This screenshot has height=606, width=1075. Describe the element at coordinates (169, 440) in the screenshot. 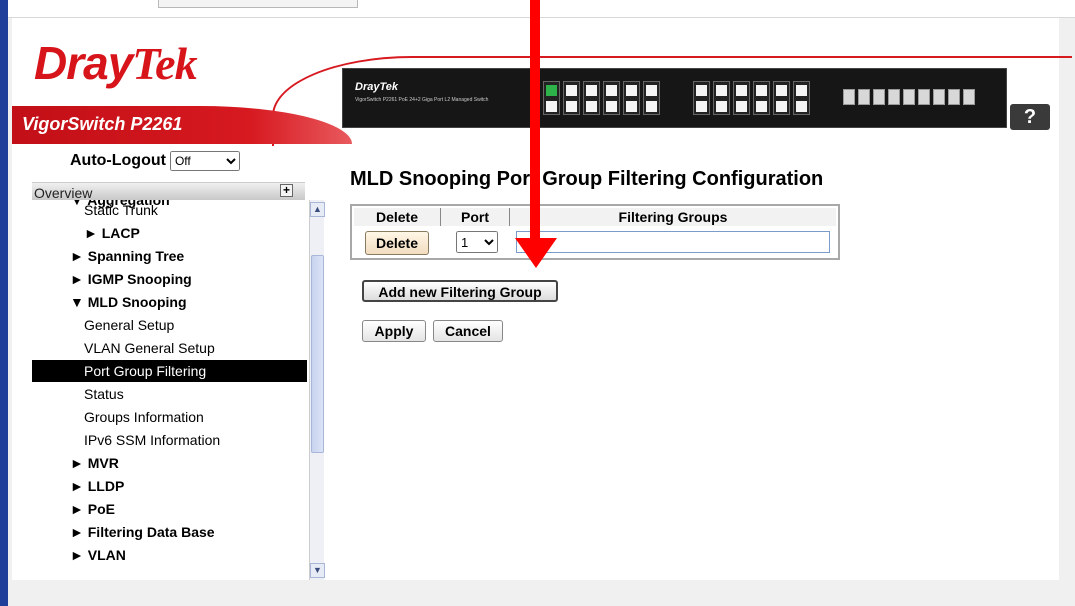

I see `sidebar-item-ipv6-ssm-information: IPv6 SSM Information` at that location.